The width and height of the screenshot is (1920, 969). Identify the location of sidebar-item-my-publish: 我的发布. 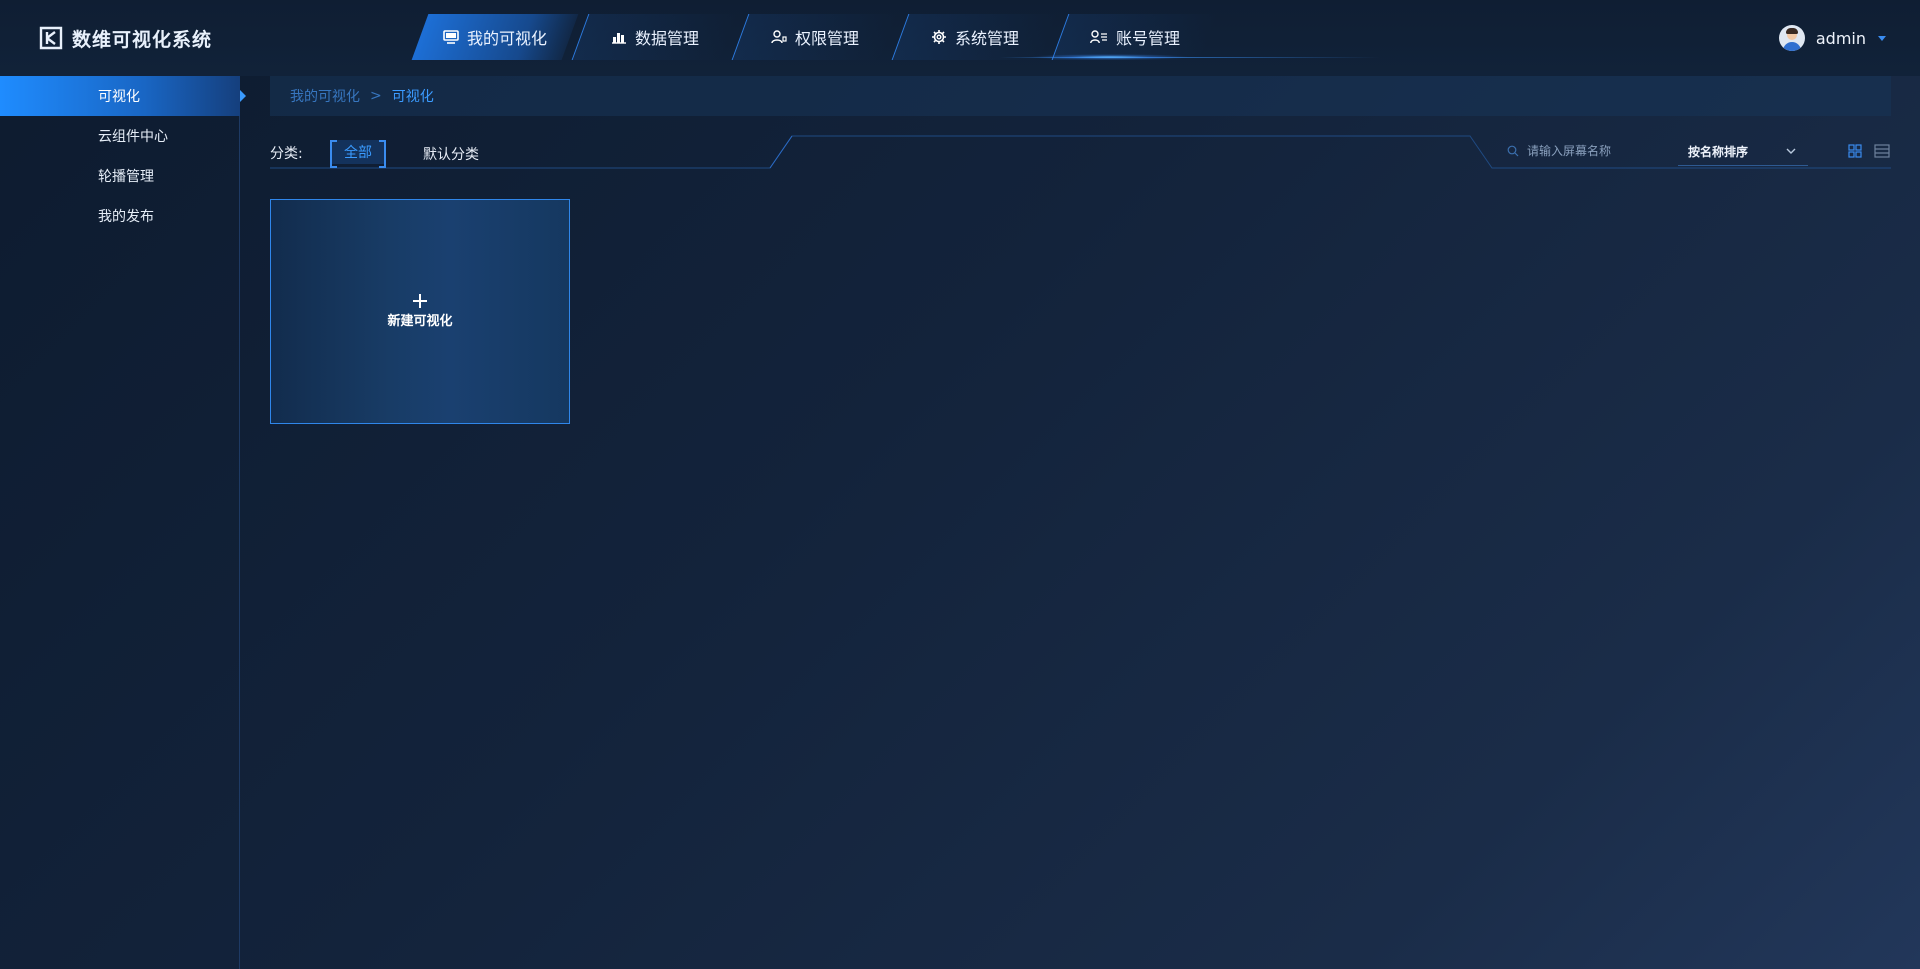
(120, 216).